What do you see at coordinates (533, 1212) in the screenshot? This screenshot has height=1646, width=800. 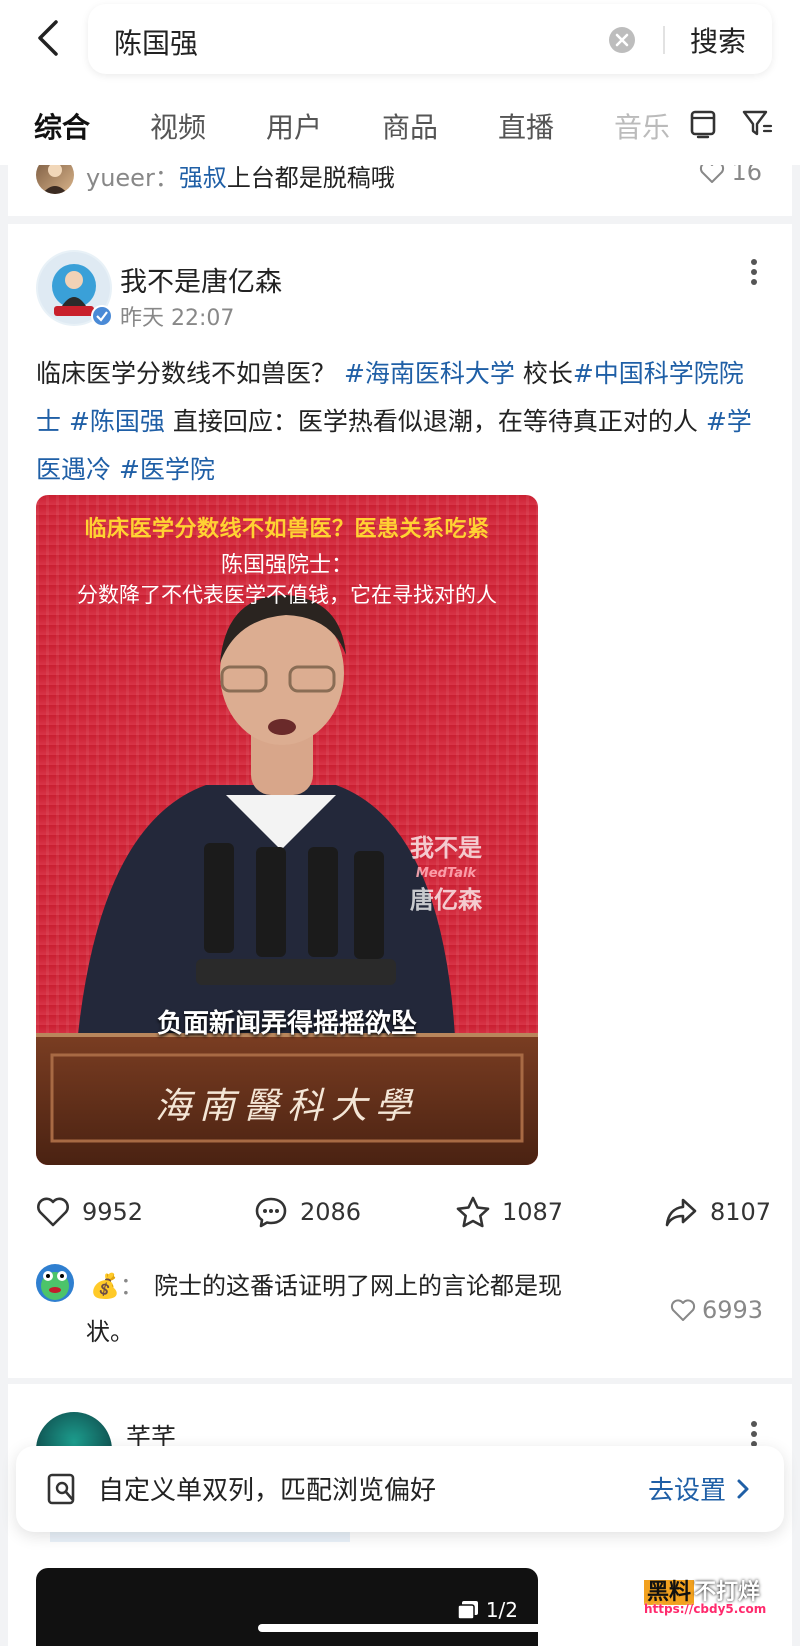 I see `favorite-count: 1087` at bounding box center [533, 1212].